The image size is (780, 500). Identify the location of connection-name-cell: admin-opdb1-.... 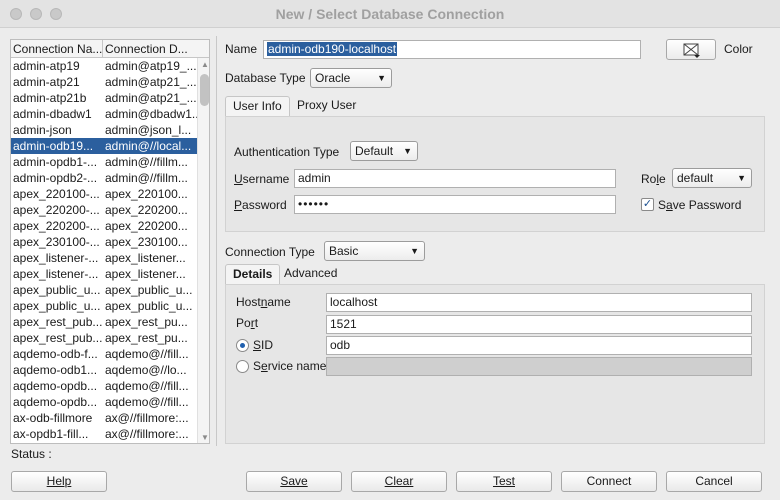
(55, 162).